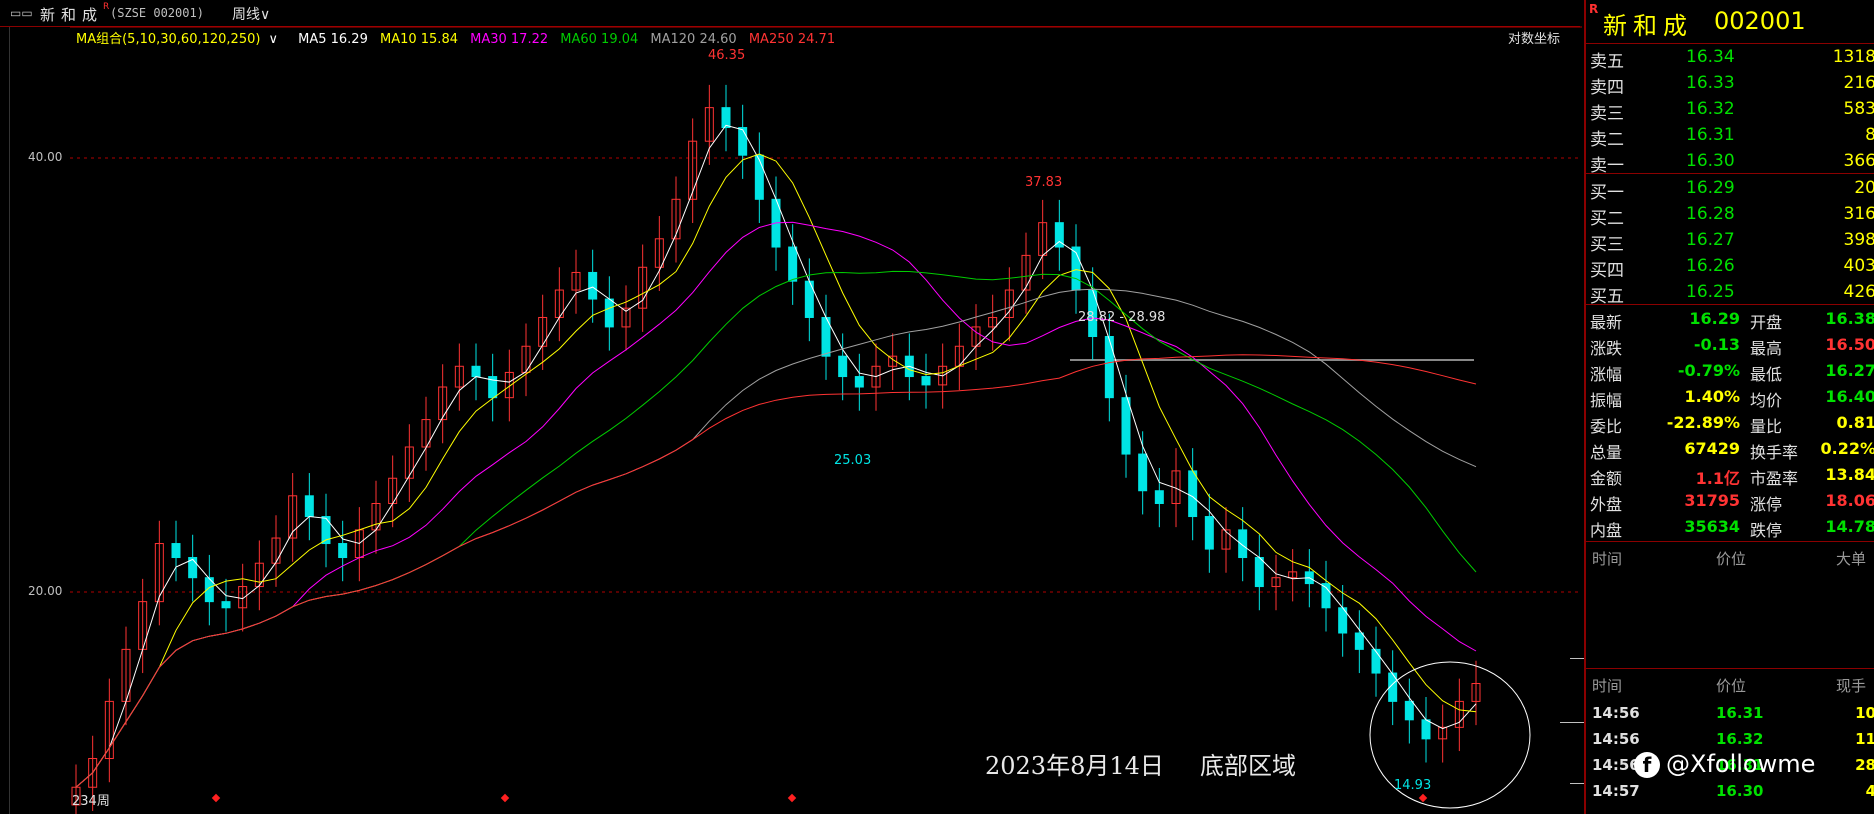 This screenshot has height=814, width=1874. I want to click on sell-order-row: 卖三 16.32 583, so click(1730, 110).